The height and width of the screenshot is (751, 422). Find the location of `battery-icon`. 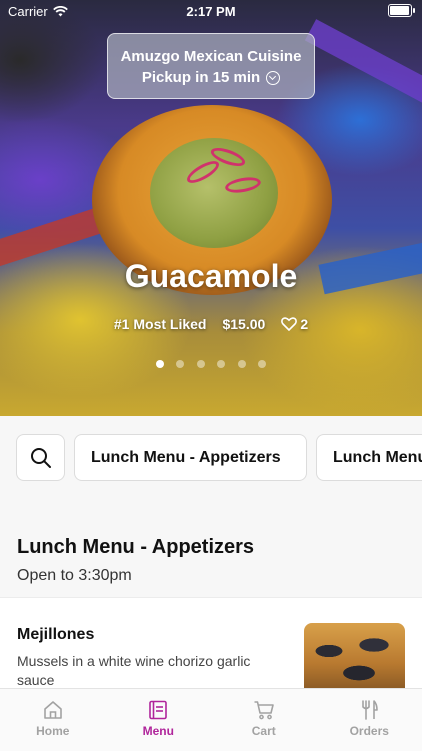

battery-icon is located at coordinates (400, 10).